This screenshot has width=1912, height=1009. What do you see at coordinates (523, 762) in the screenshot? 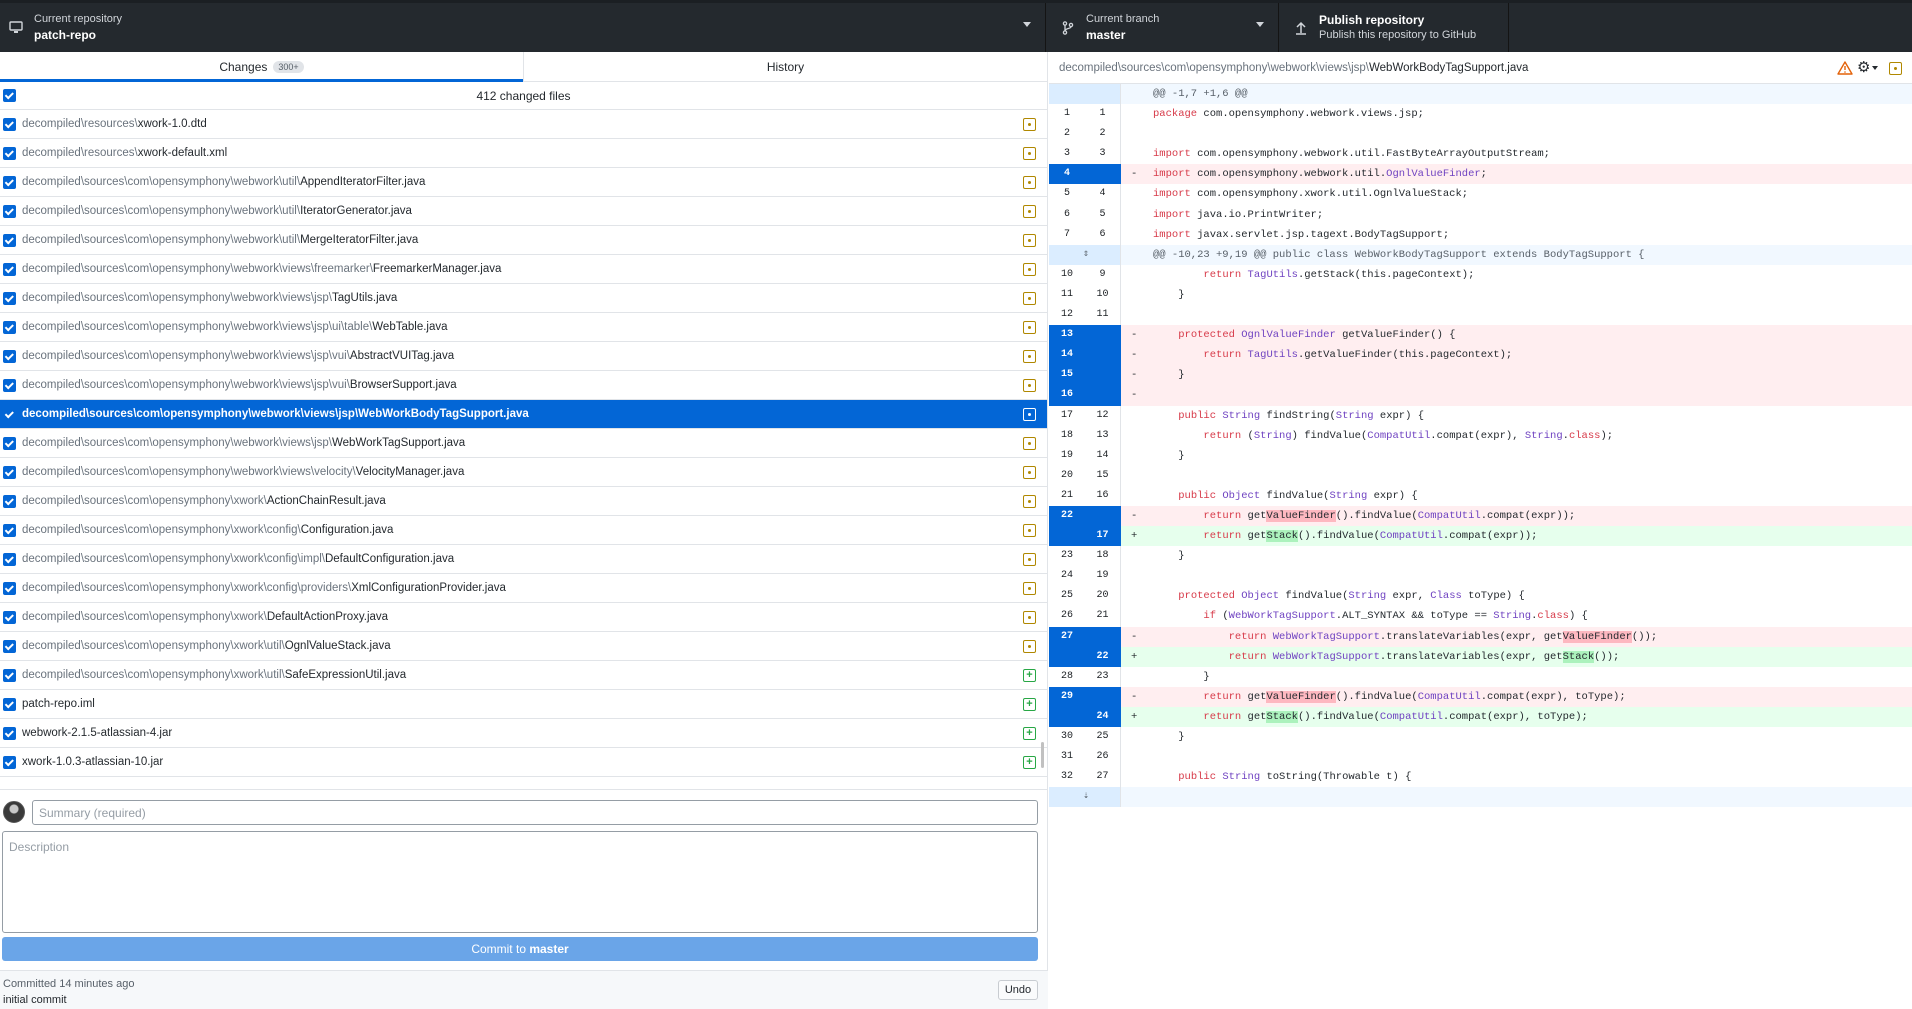
I see `file-row: xwork-1.0.3-atlassian-10.jar +` at bounding box center [523, 762].